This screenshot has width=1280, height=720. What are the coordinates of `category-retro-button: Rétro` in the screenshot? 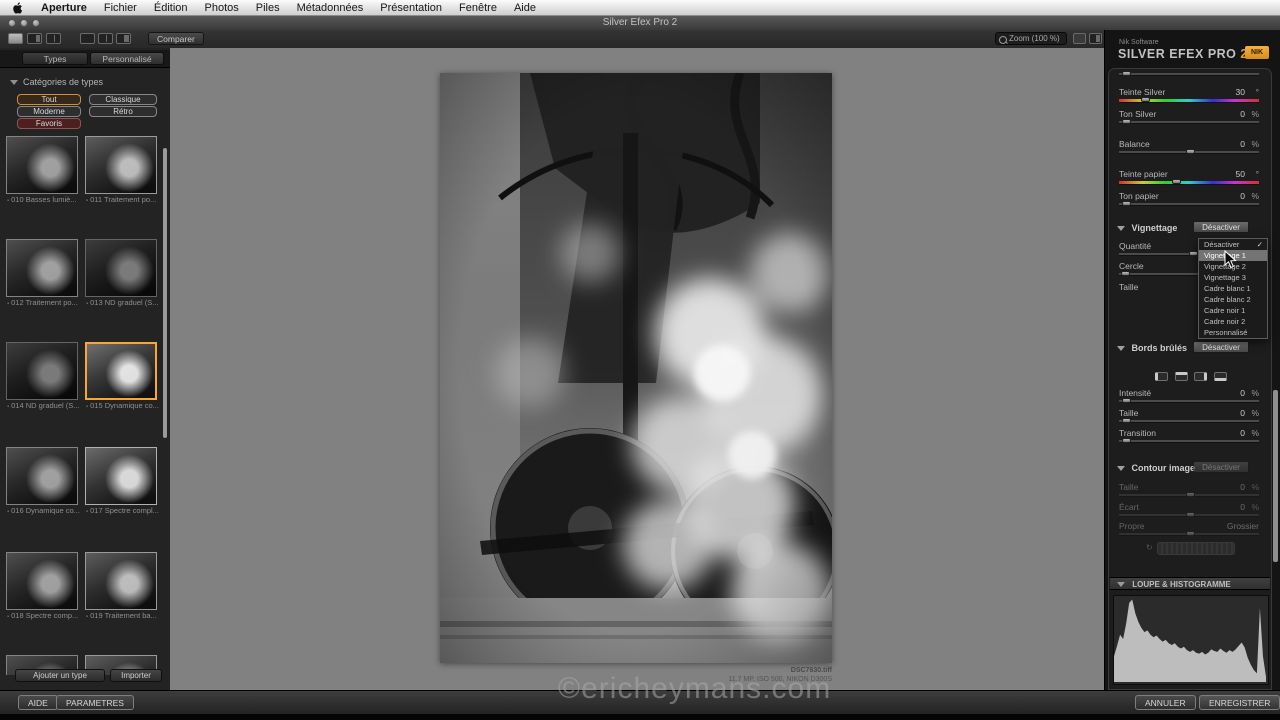 It's located at (123, 111).